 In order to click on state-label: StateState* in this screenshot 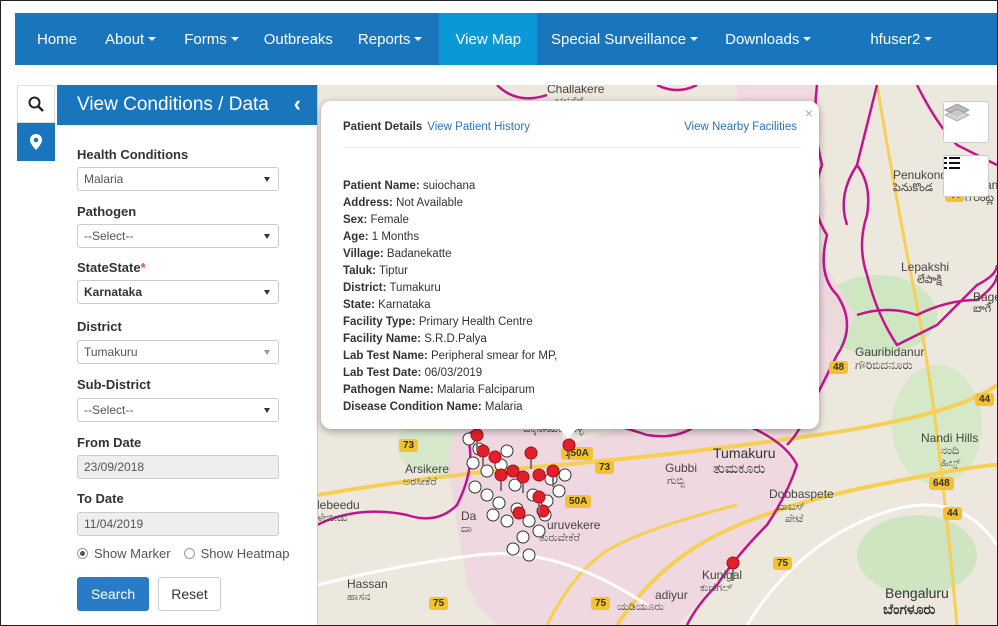, I will do `click(111, 267)`.